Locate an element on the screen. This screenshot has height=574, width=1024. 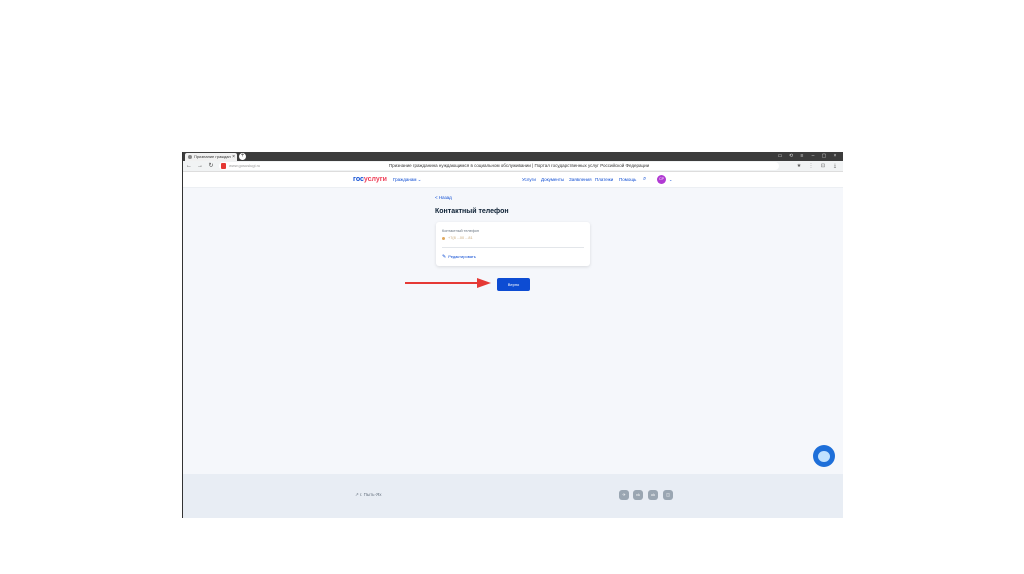
site-footer: ↗ г. Пыть-Ях ✈ vk ok ◫ is located at coordinates (513, 496).